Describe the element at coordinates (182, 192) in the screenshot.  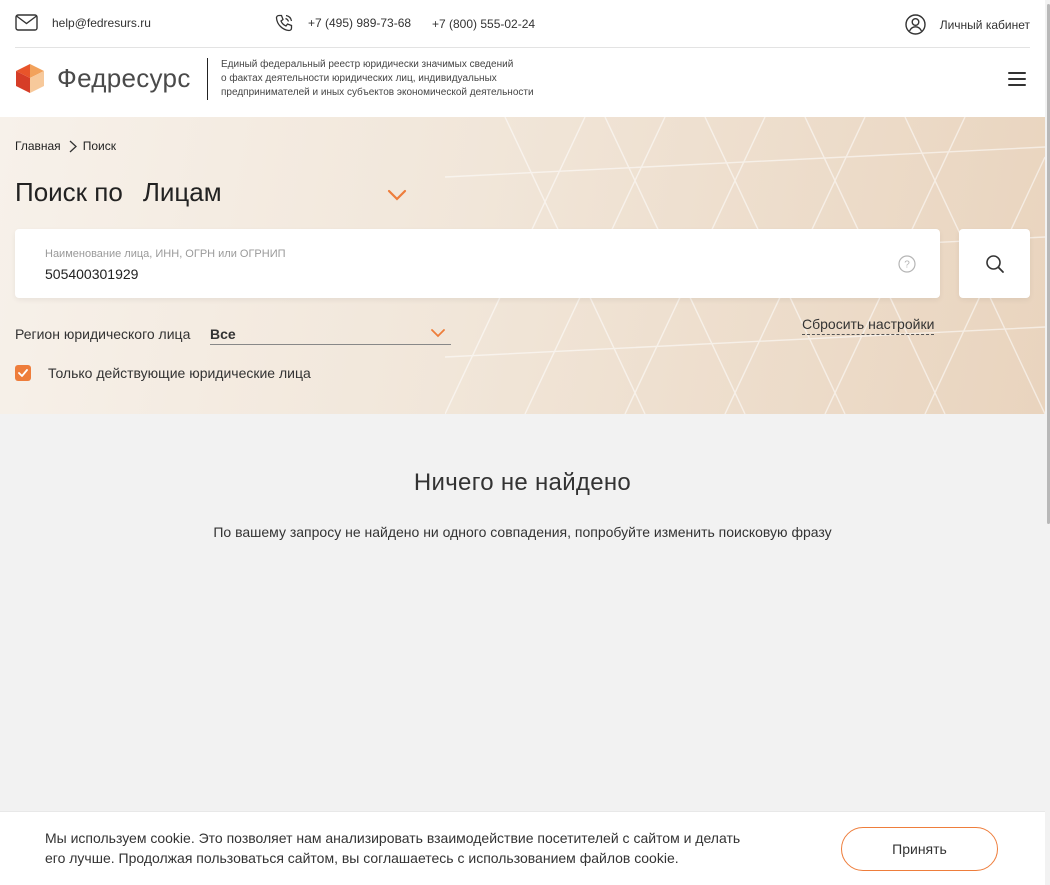
I see `search-mode-select: Лицам` at that location.